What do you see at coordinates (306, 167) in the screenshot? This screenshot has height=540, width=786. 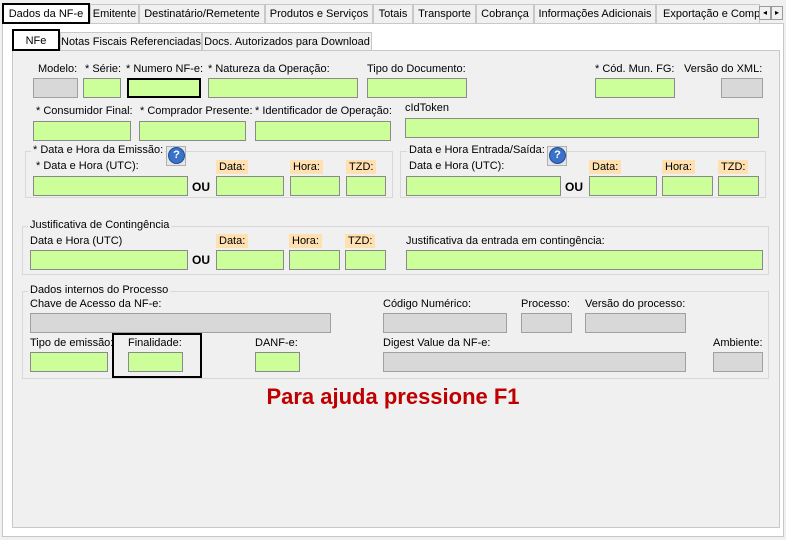 I see `emissao-hora-label: Hora:` at bounding box center [306, 167].